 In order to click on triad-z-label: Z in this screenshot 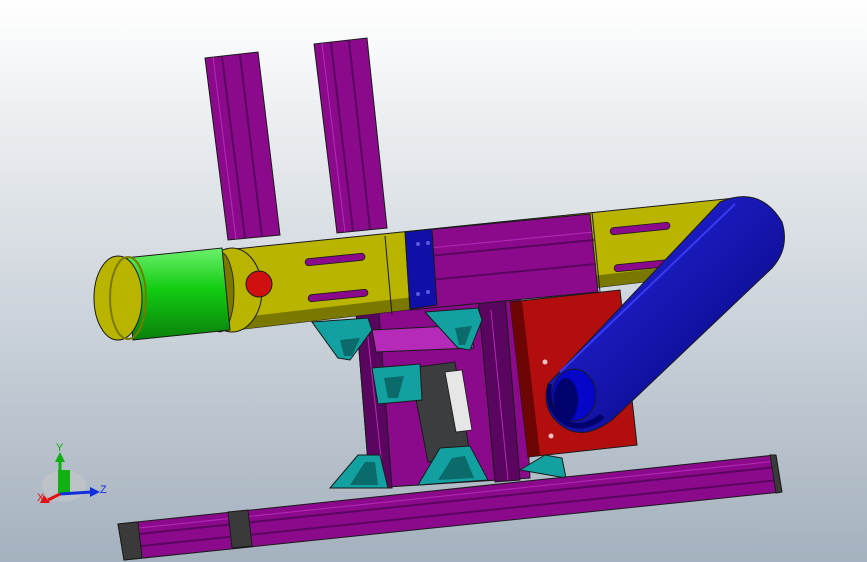, I will do `click(103, 490)`.